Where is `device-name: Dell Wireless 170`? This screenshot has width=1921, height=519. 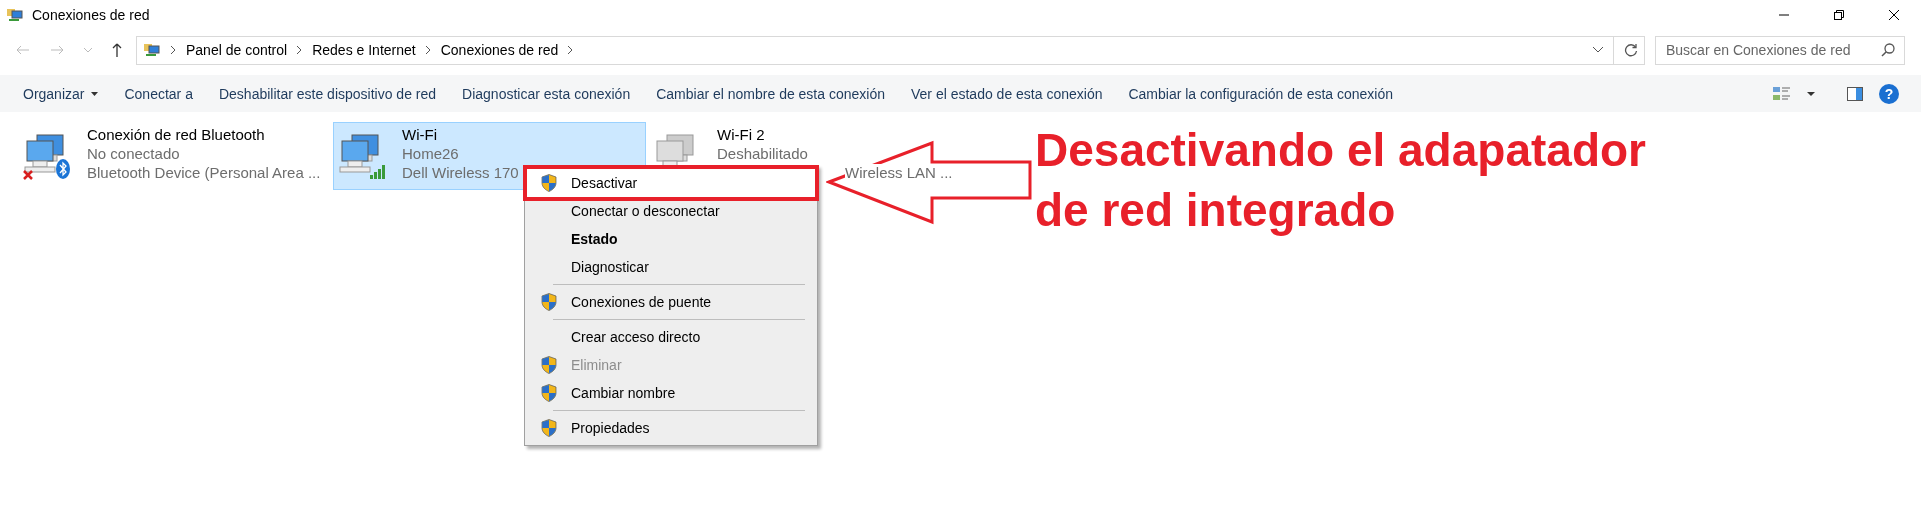
device-name: Dell Wireless 170 is located at coordinates (460, 172).